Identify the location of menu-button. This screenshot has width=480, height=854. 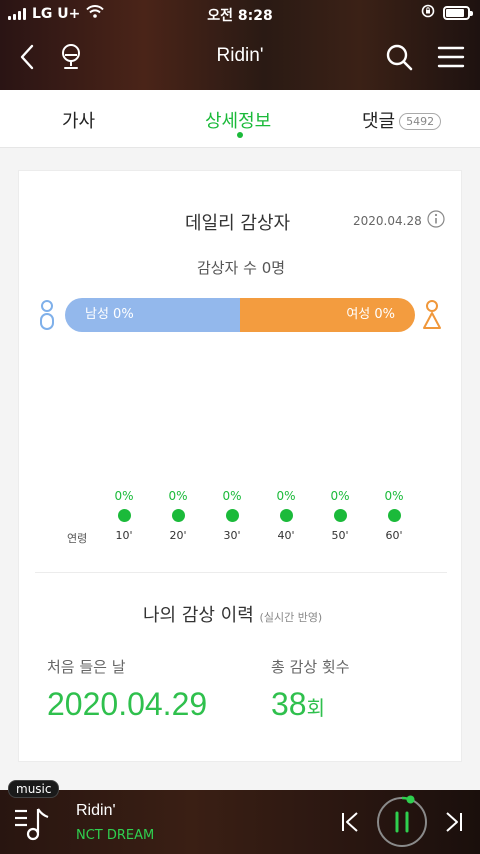
(451, 57).